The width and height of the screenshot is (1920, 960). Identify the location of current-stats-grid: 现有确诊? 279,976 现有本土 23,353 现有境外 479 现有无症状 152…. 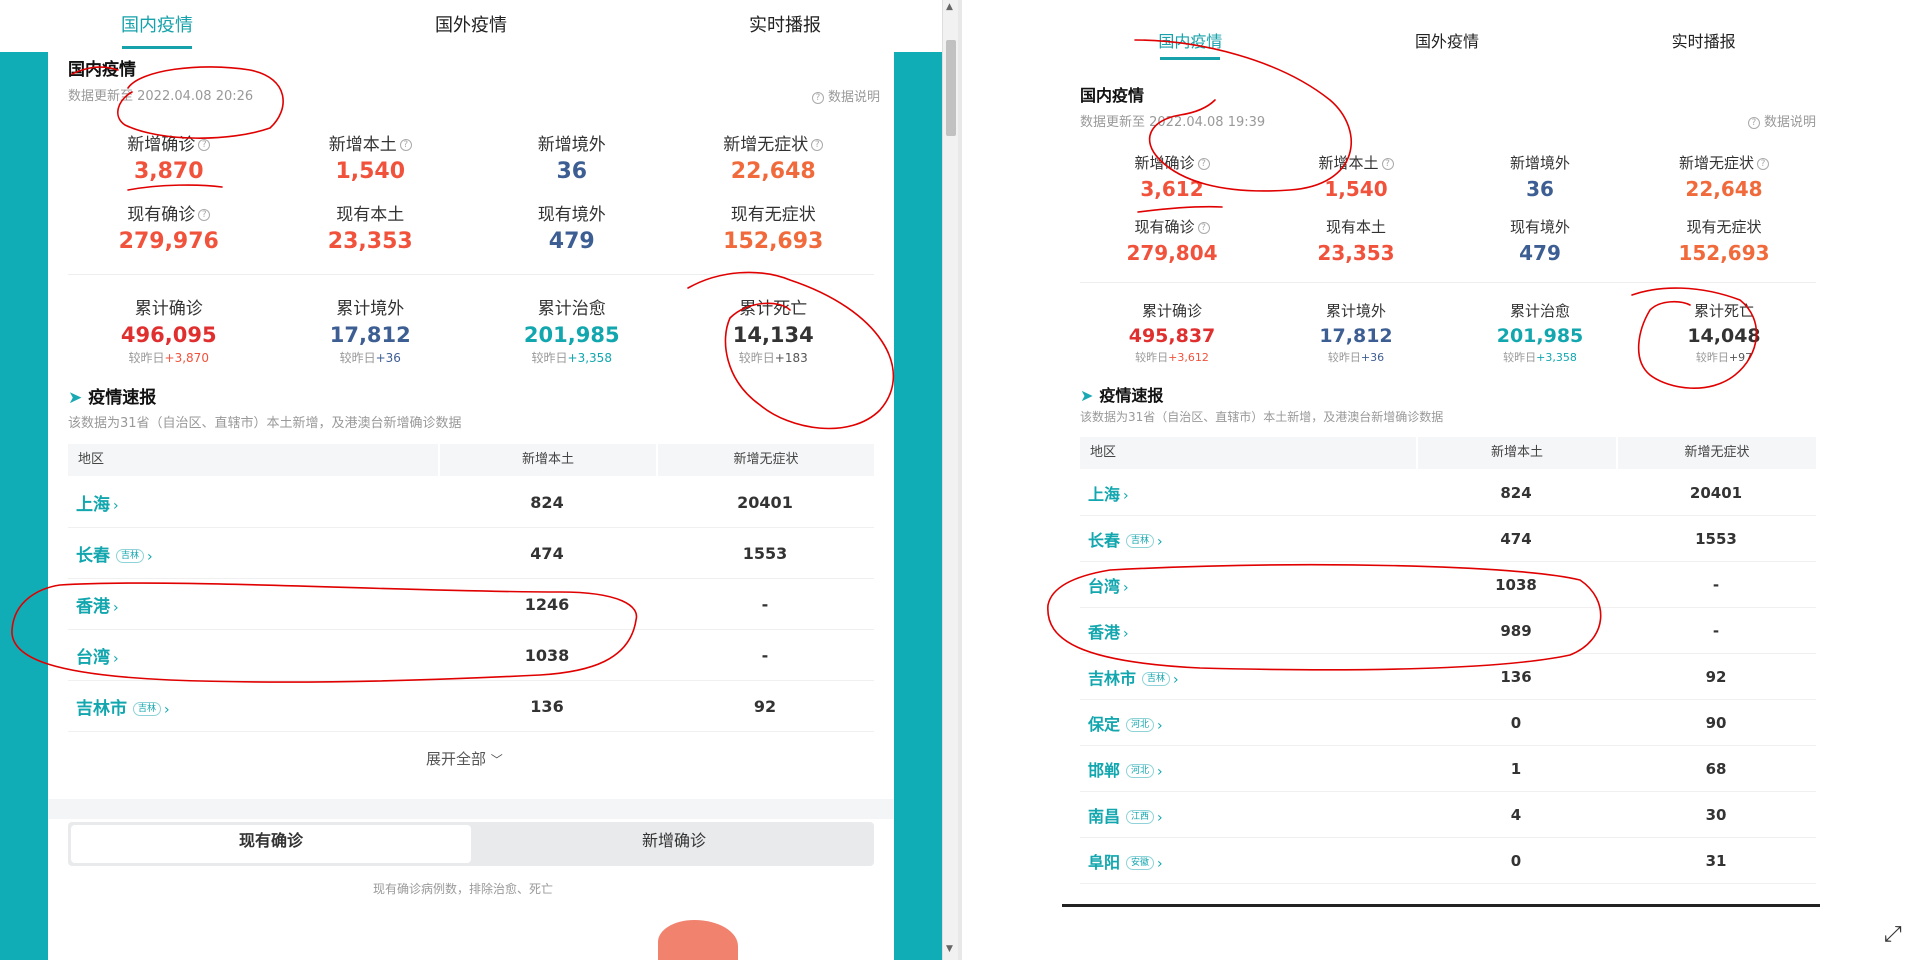
(471, 227).